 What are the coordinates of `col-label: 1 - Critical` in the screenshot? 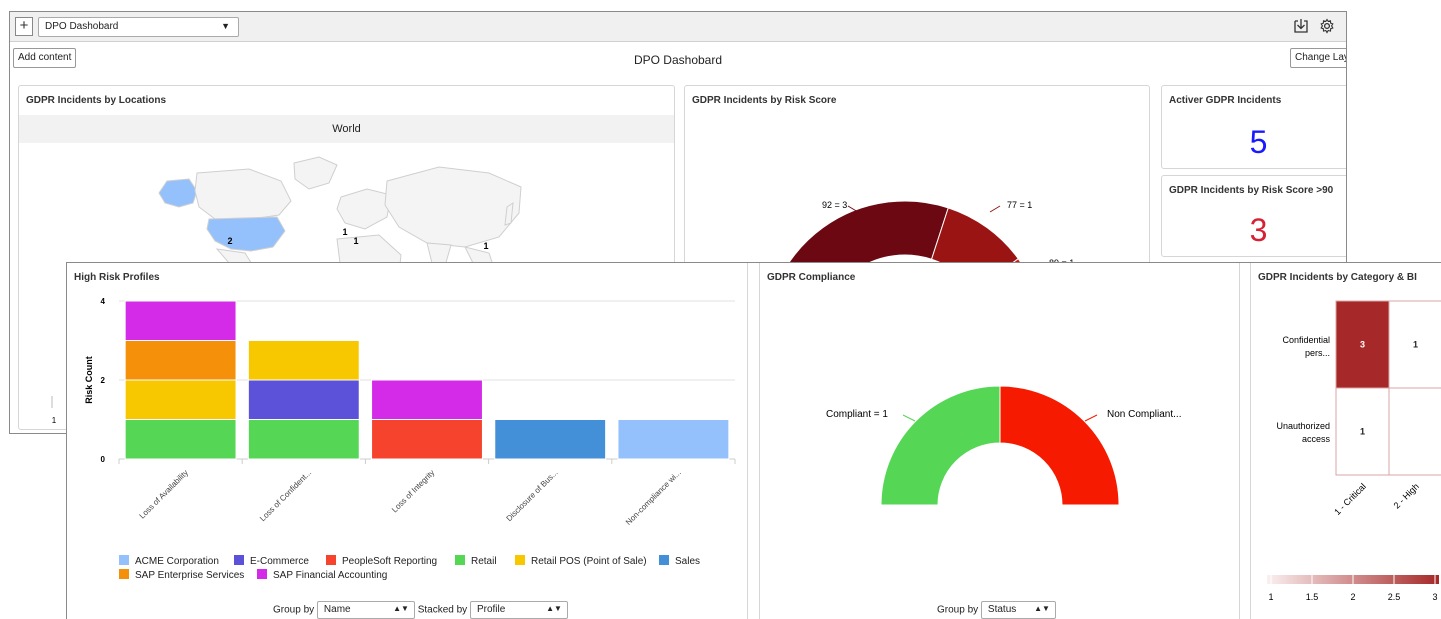 It's located at (1350, 499).